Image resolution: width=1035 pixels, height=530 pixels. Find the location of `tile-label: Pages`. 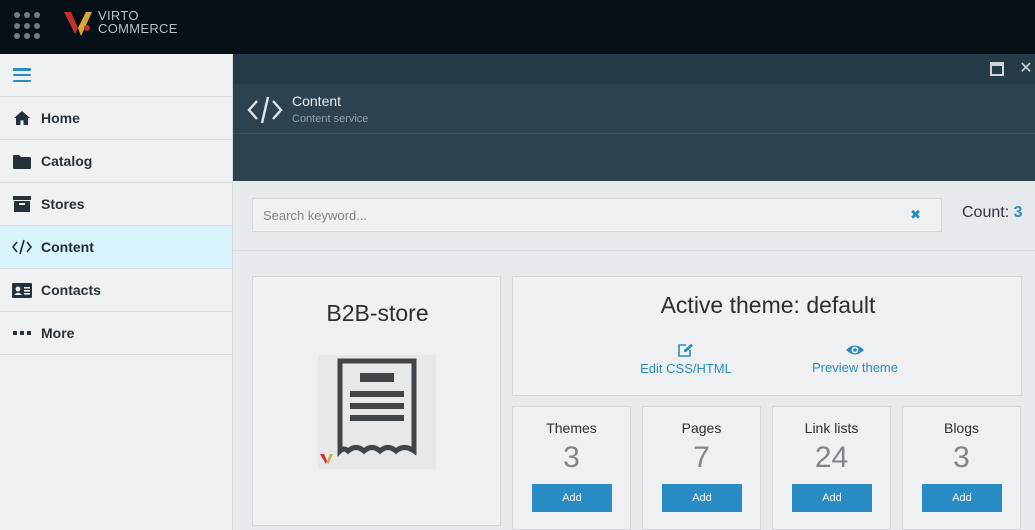

tile-label: Pages is located at coordinates (701, 428).